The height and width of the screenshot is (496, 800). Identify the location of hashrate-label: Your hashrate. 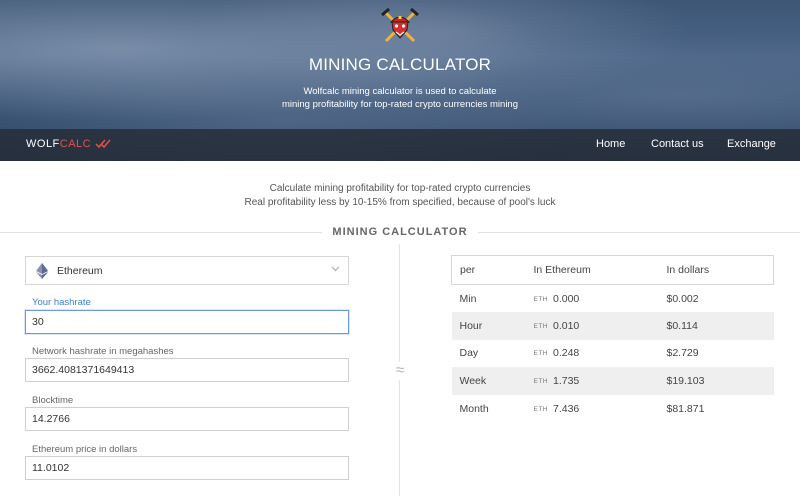
(61, 302).